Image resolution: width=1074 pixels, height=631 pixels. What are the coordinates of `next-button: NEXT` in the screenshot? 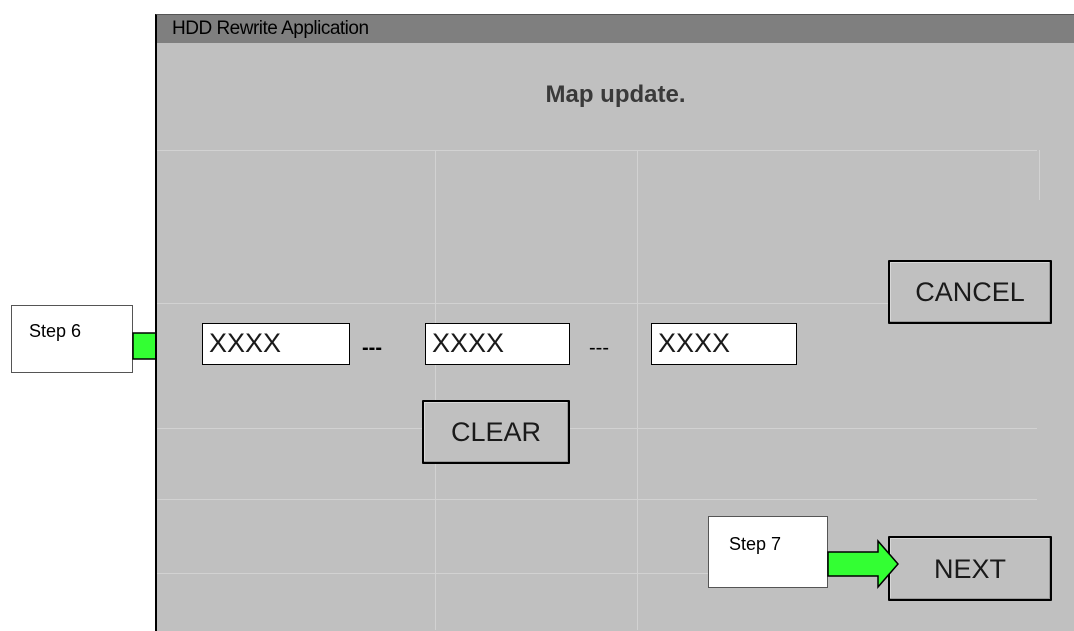 It's located at (970, 568).